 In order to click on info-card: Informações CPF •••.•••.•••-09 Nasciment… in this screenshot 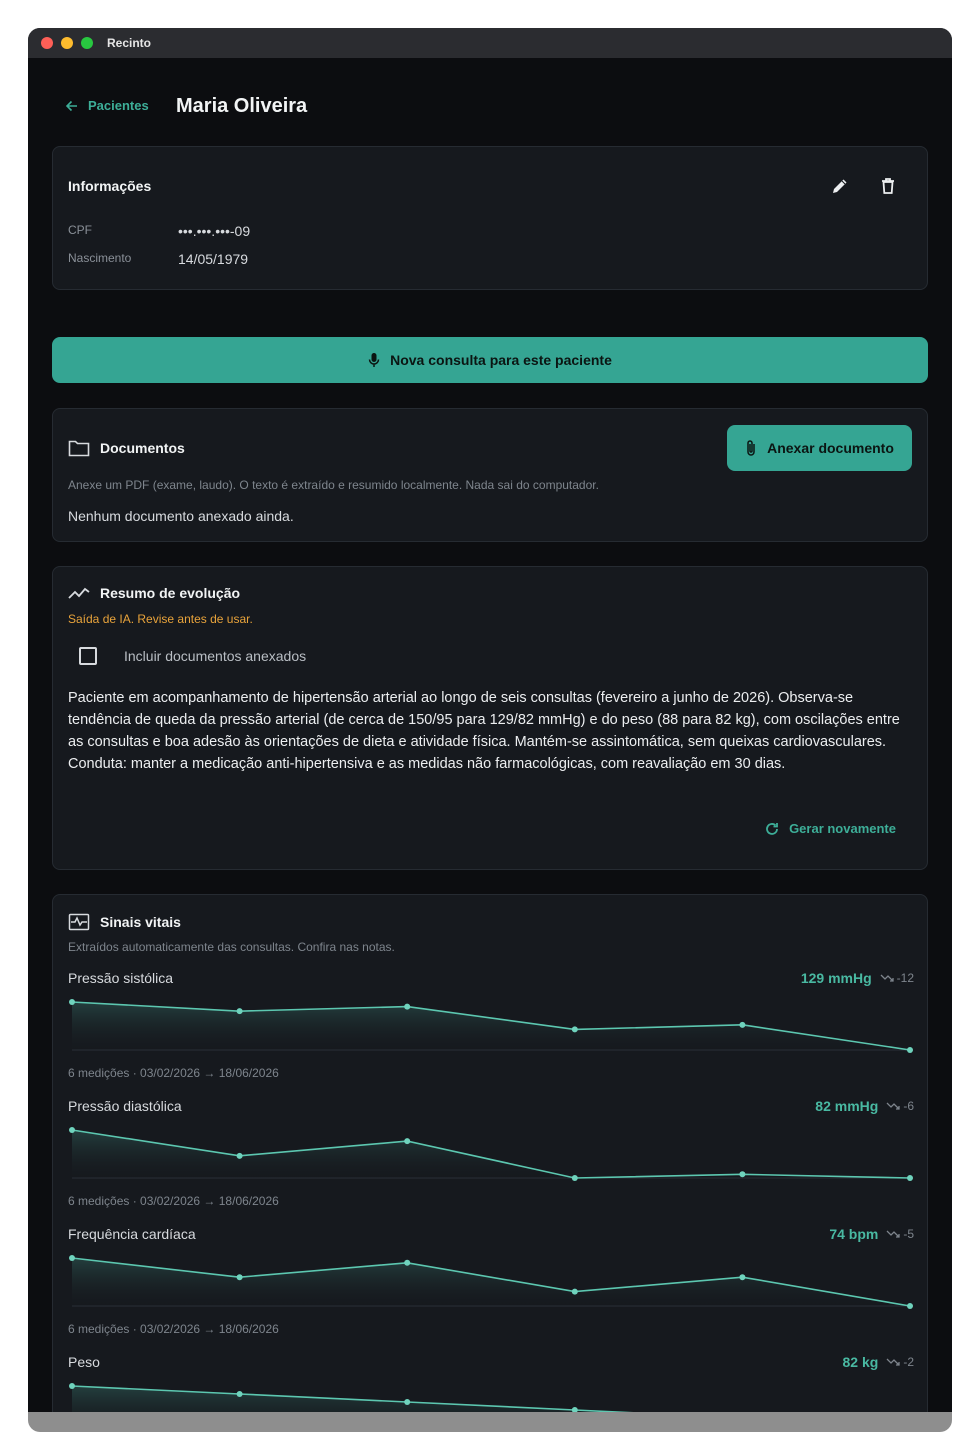, I will do `click(490, 218)`.